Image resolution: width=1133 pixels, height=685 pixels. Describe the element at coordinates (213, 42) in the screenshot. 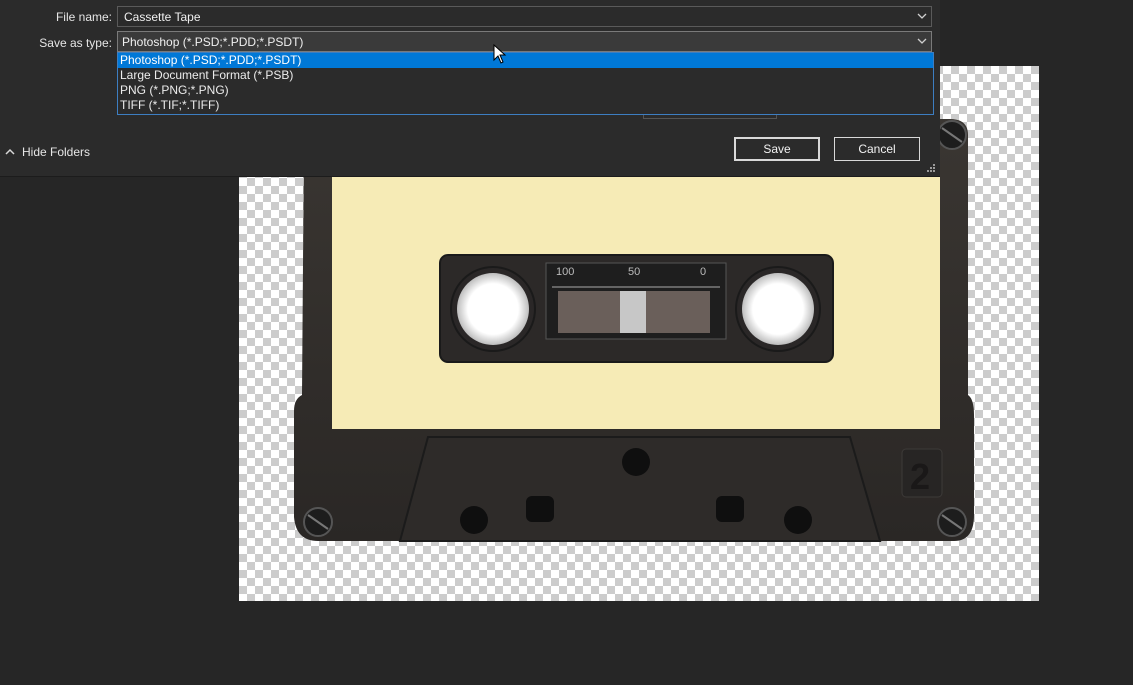

I see `save-as-type-value: Photoshop (*.PSD;*.PDD;*.PSDT)` at that location.